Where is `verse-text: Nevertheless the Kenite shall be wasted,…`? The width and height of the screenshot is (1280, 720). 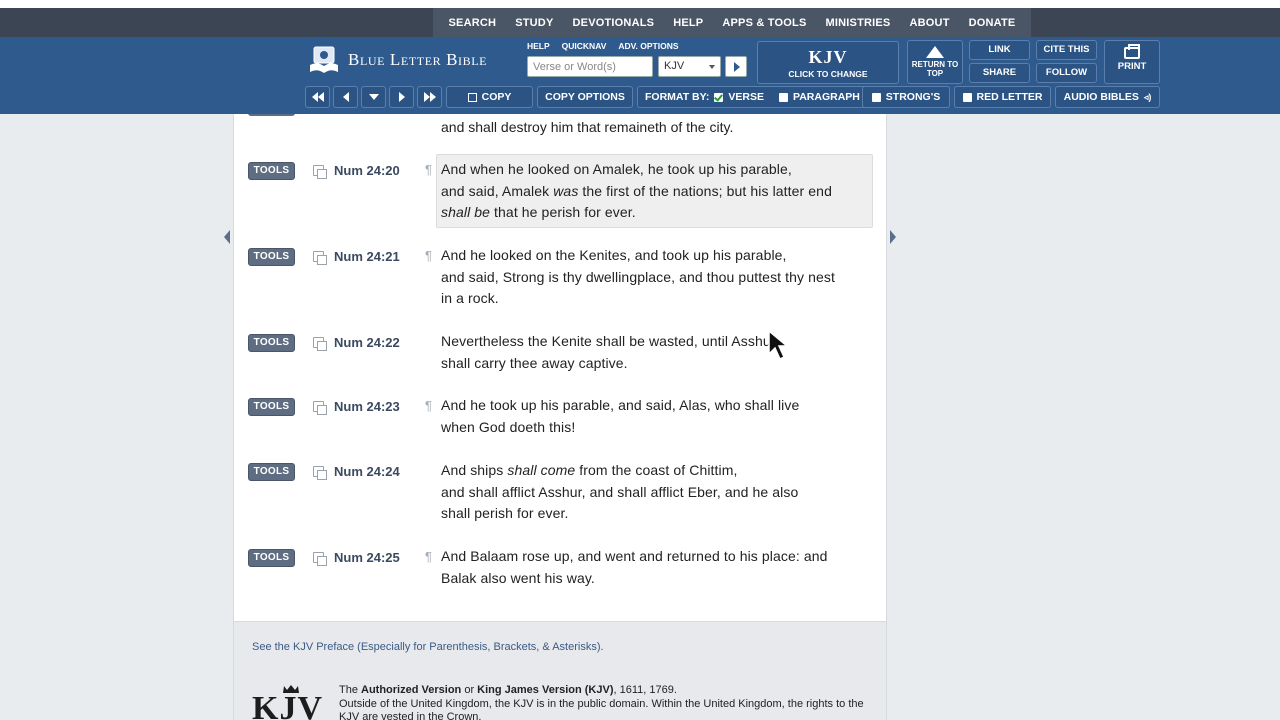 verse-text: Nevertheless the Kenite shall be wasted,… is located at coordinates (659, 352).